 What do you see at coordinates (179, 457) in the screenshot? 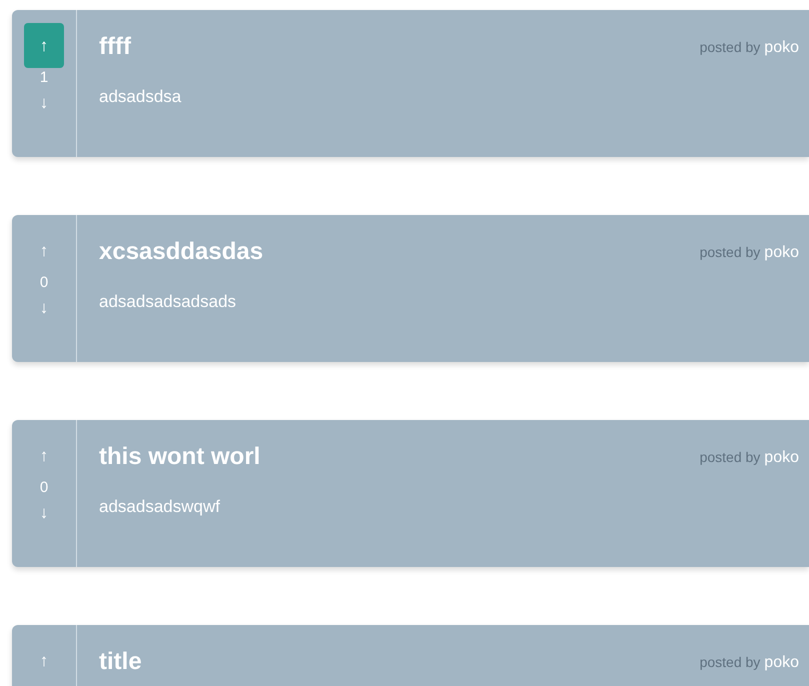
I see `post-title: this wont worl` at bounding box center [179, 457].